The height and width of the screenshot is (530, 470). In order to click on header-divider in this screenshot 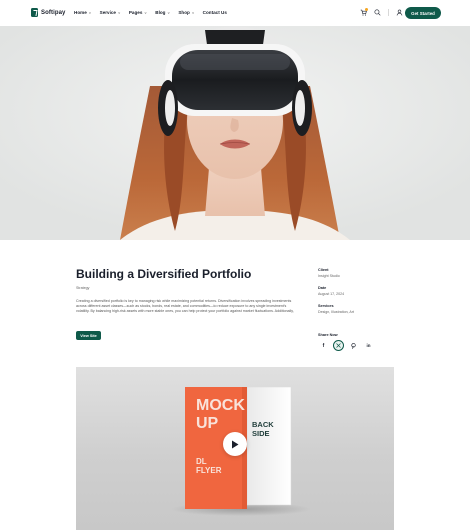, I will do `click(388, 12)`.